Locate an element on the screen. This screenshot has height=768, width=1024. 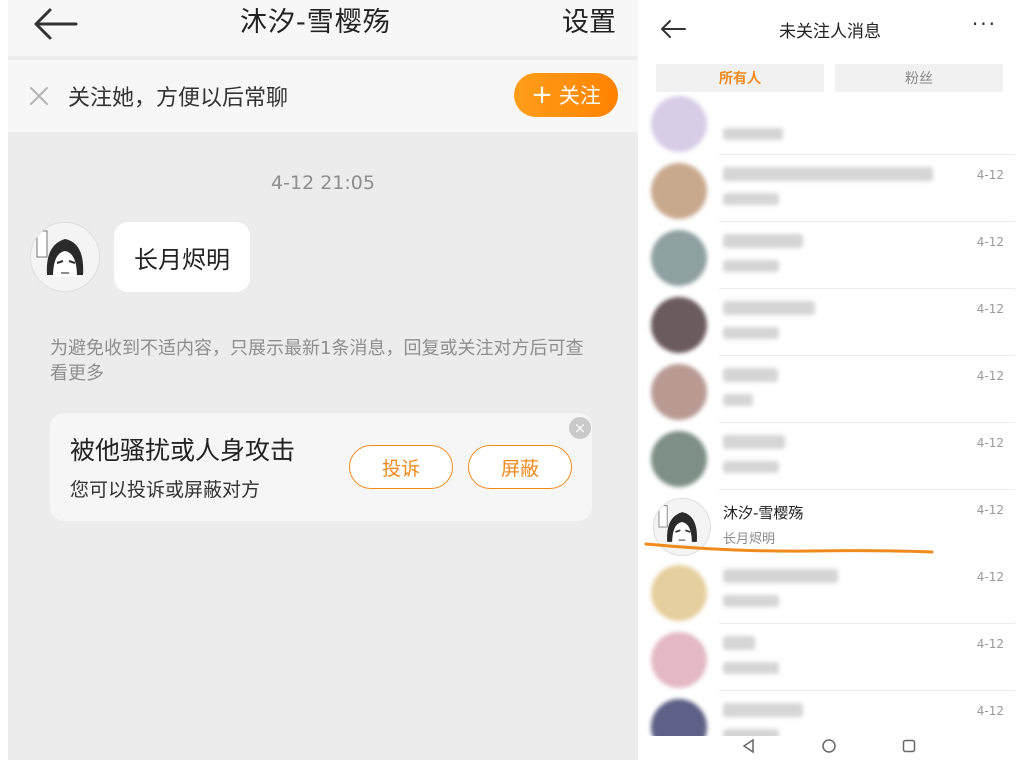
close-icon: × is located at coordinates (580, 428).